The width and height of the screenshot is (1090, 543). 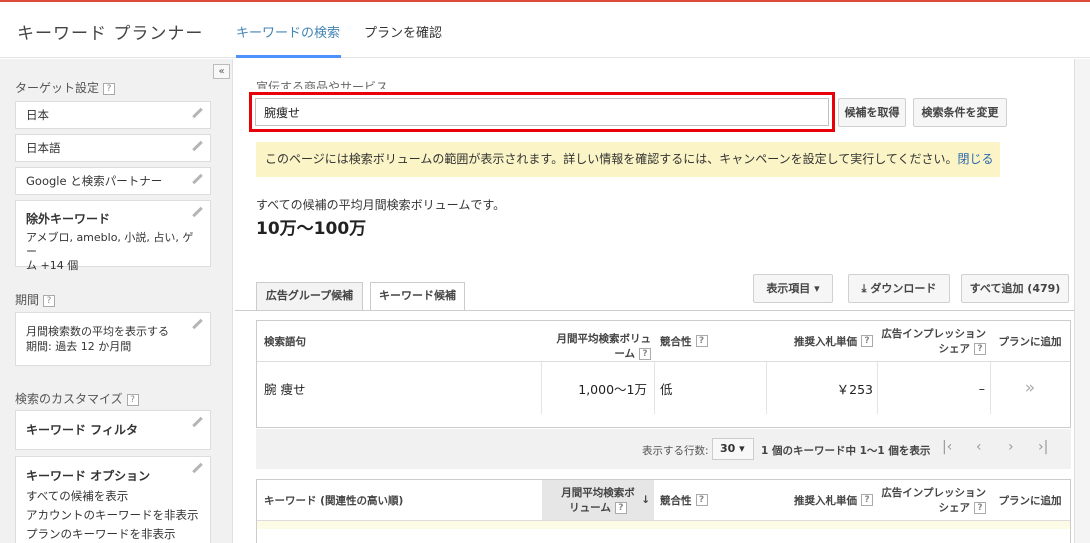 What do you see at coordinates (1015, 288) in the screenshot?
I see `add-all-button: すべて追加 (479)` at bounding box center [1015, 288].